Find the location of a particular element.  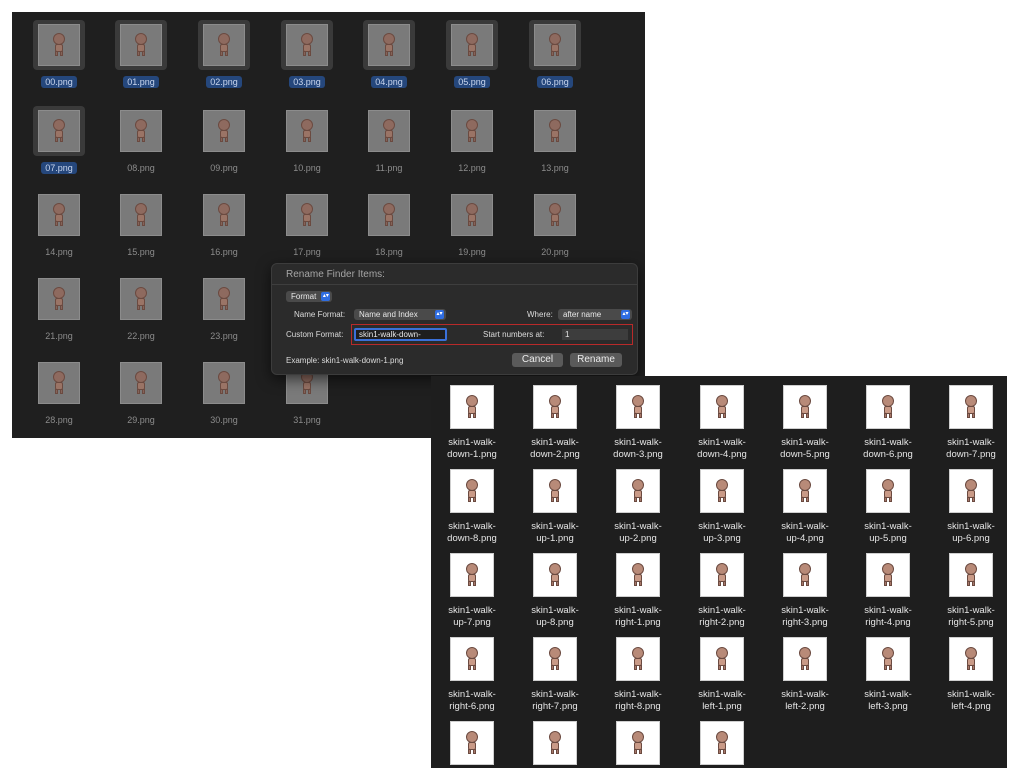

file-item: skin1-walk-down-4.png is located at coordinates (722, 418).